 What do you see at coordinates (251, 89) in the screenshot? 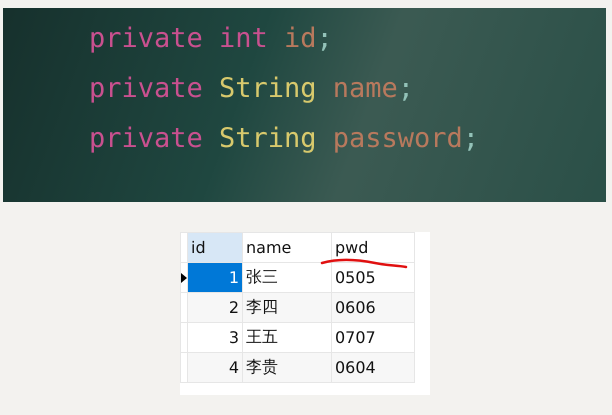
I see `code-line: private String name;` at bounding box center [251, 89].